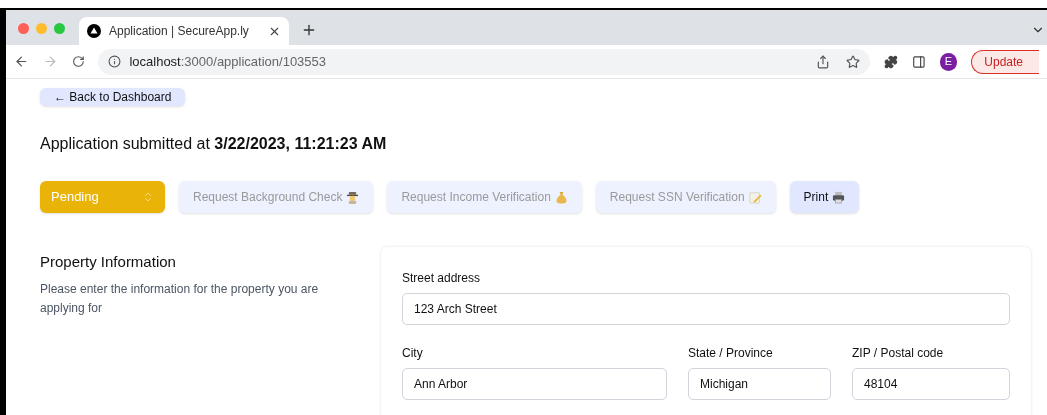 This screenshot has height=415, width=1047. Describe the element at coordinates (148, 197) in the screenshot. I see `chevron-up-down-icon` at that location.